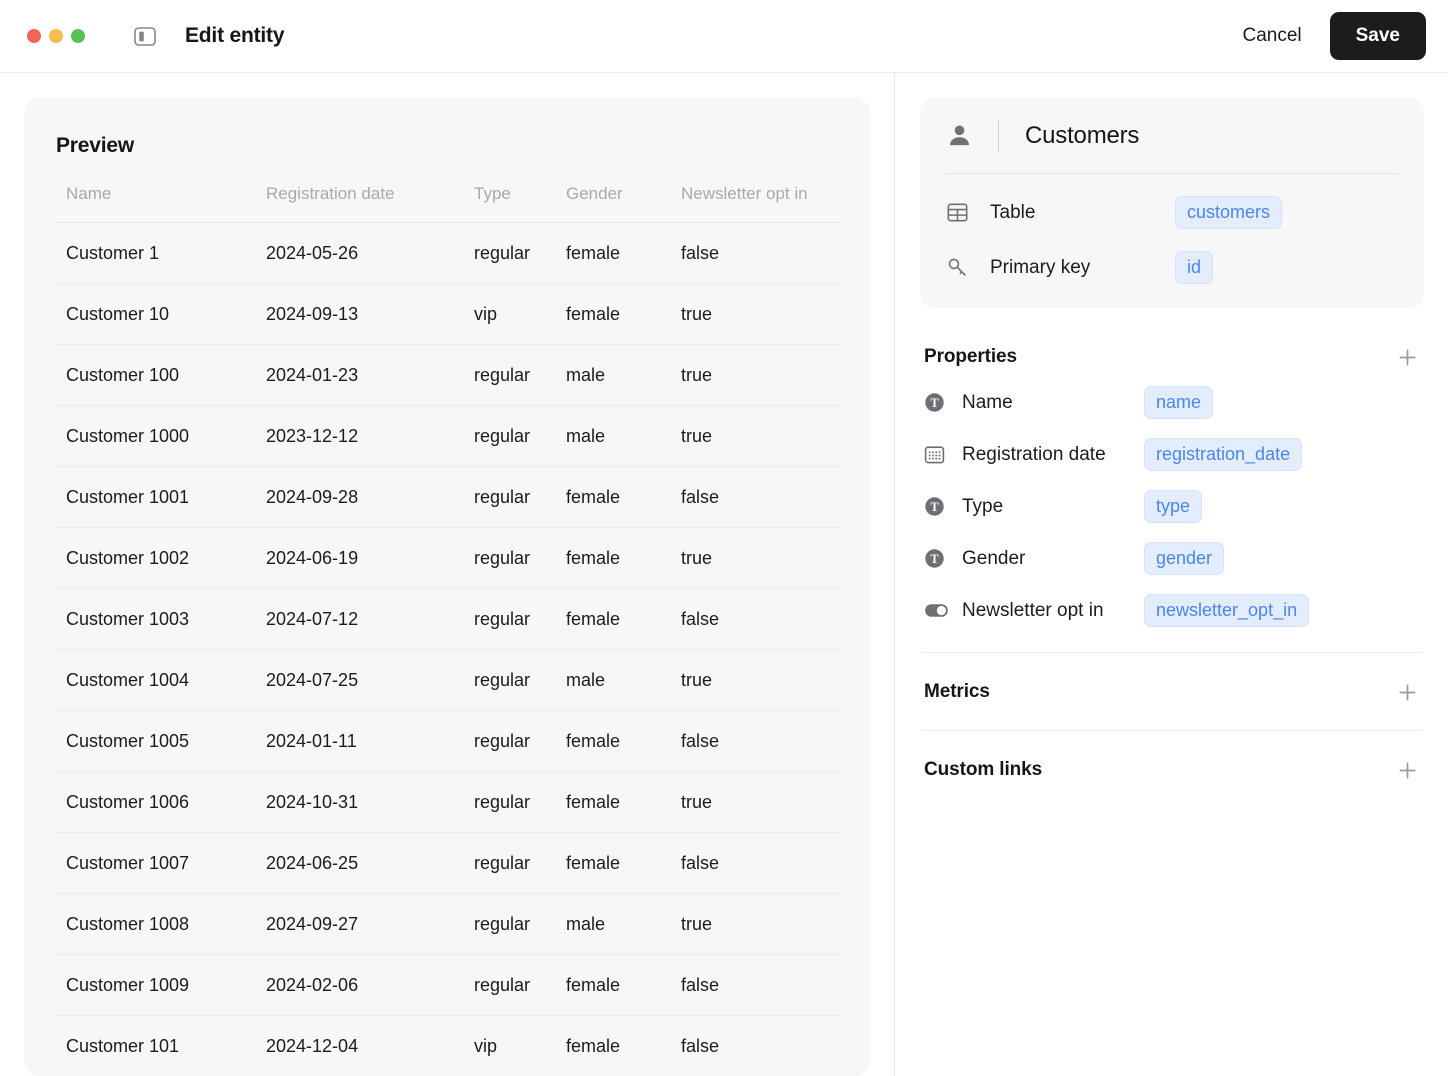  What do you see at coordinates (968, 135) in the screenshot?
I see `person-icon` at bounding box center [968, 135].